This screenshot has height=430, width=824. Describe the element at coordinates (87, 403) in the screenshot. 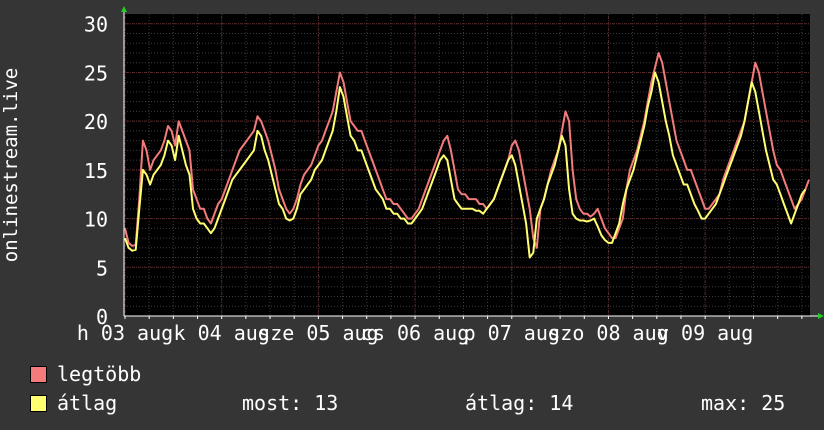

I see `legend-label-avg: átlag` at that location.